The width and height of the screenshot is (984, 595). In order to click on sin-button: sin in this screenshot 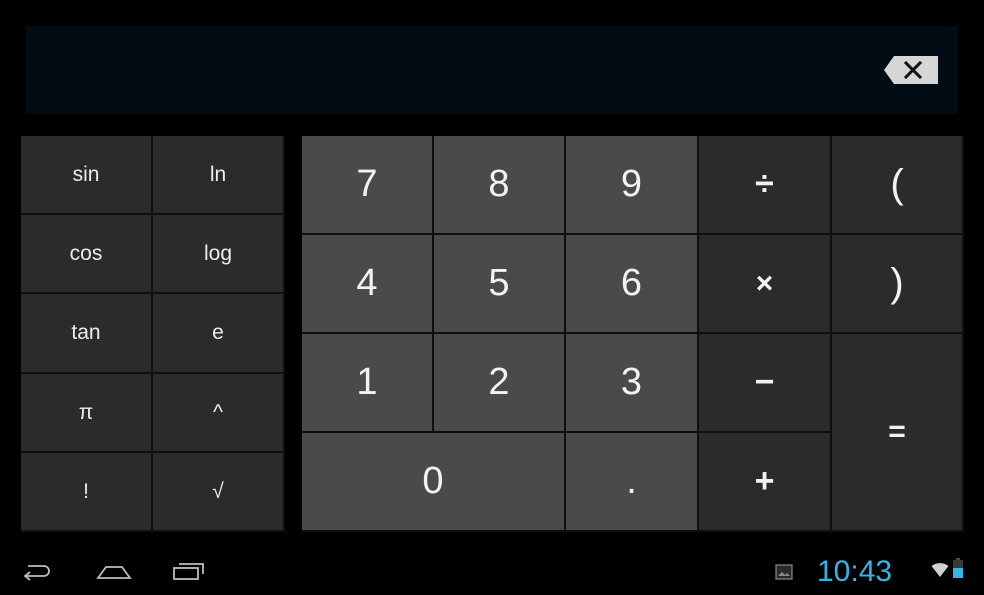, I will do `click(87, 175)`.